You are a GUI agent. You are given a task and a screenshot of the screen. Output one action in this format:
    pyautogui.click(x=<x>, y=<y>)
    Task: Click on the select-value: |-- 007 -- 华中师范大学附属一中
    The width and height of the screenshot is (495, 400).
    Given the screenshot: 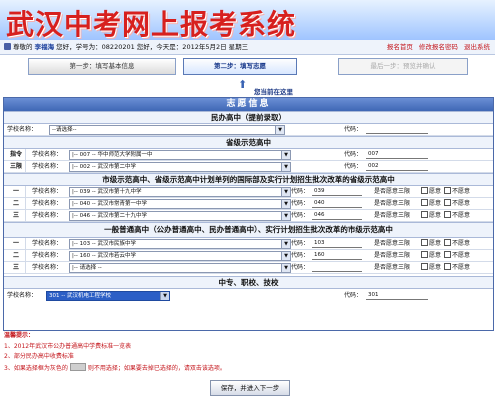 What is the action you would take?
    pyautogui.click(x=112, y=155)
    